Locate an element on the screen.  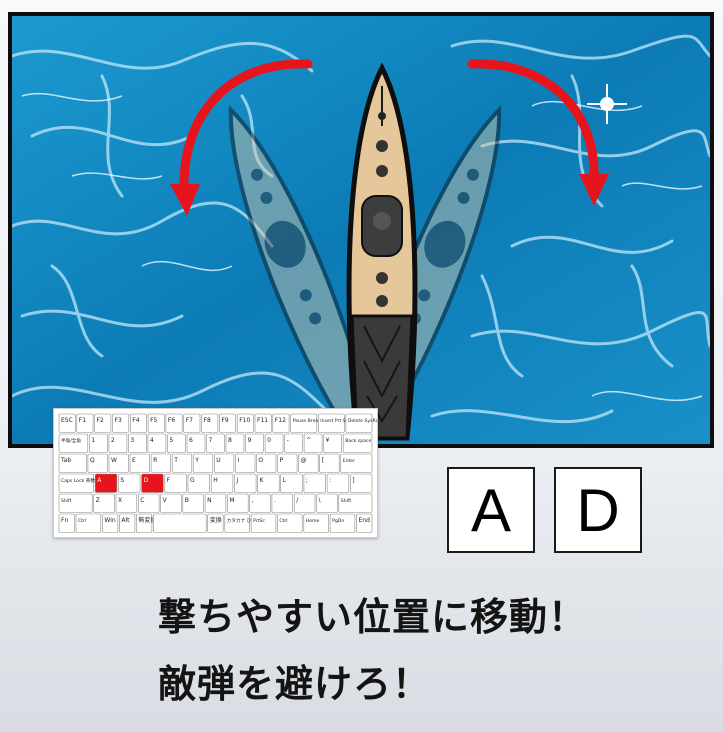
keyboard-key-label: E is located at coordinates (134, 460).